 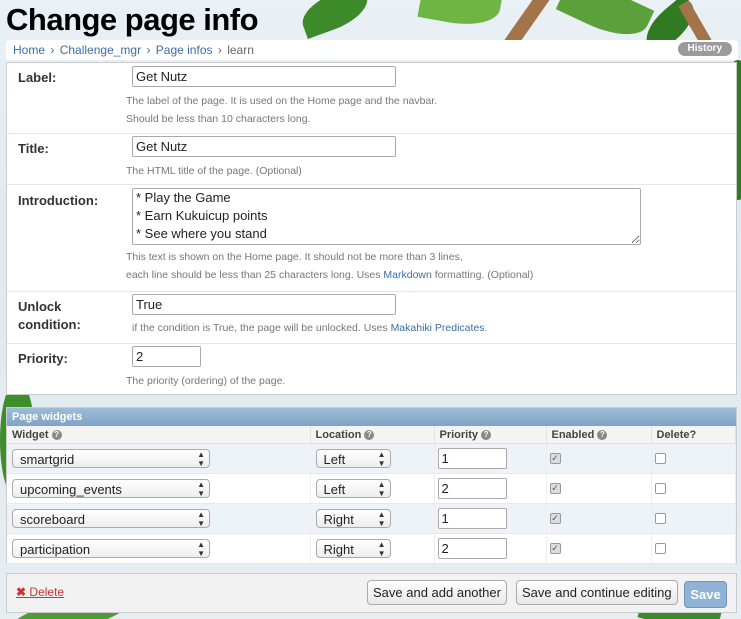 I want to click on leaf-decoration, so click(x=460, y=15).